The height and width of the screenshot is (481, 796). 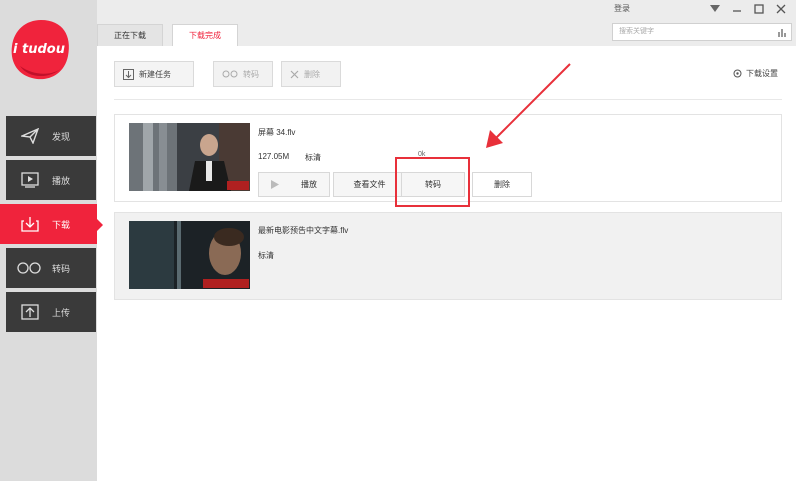 What do you see at coordinates (782, 35) in the screenshot?
I see `search-stats-icon` at bounding box center [782, 35].